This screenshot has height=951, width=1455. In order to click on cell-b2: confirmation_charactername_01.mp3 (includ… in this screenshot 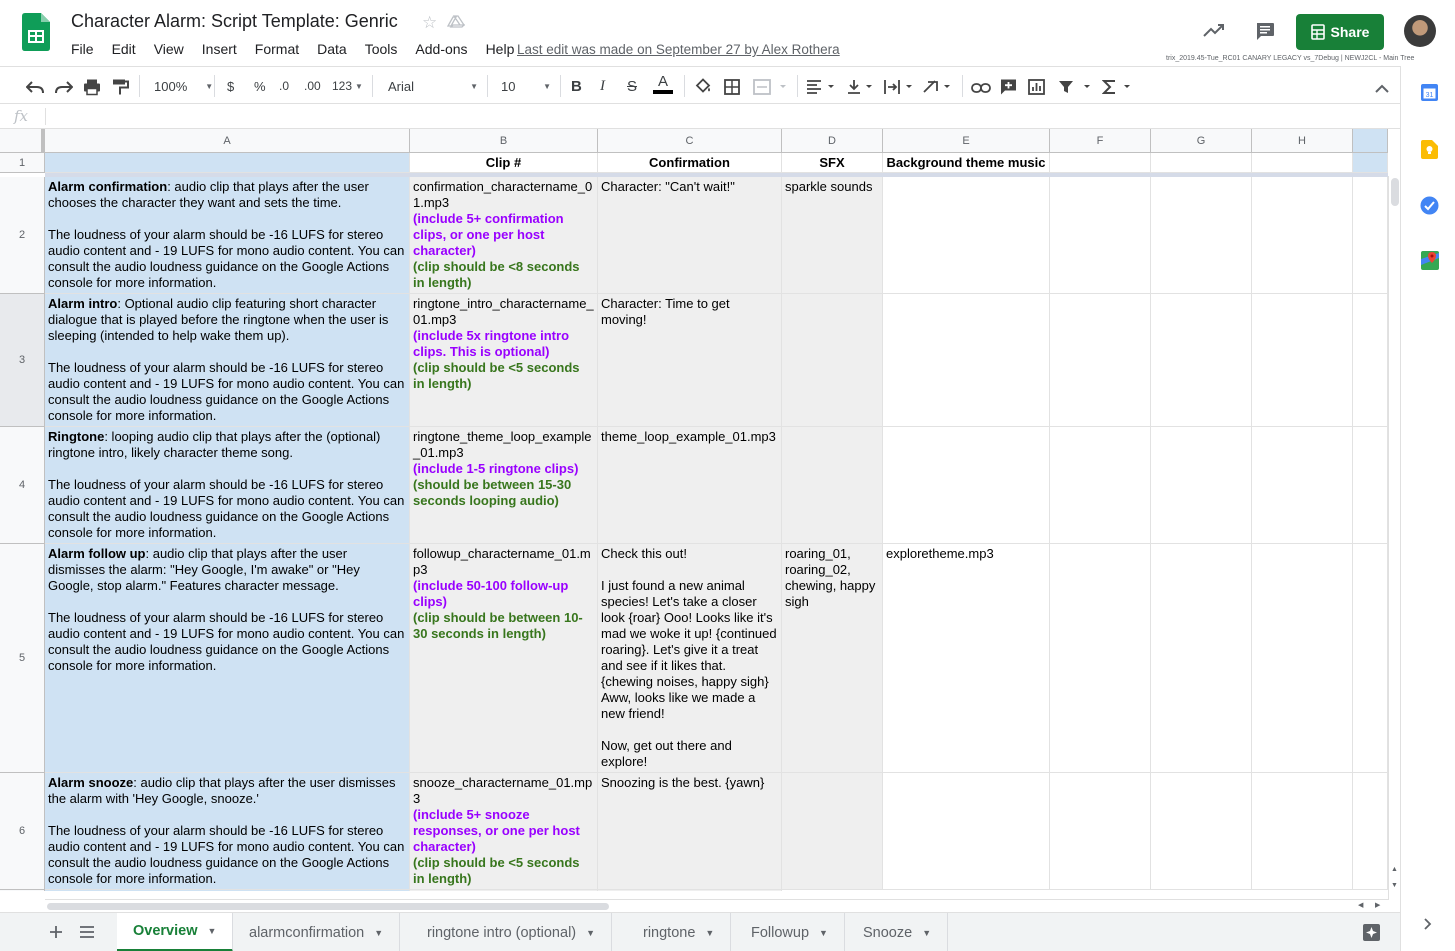, I will do `click(504, 235)`.